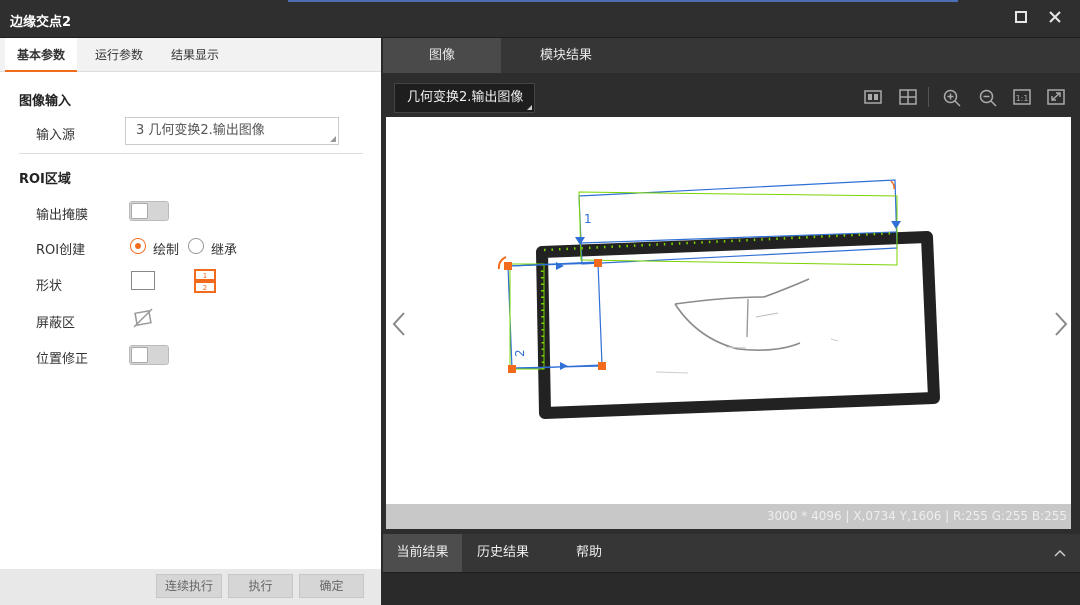  I want to click on tab-module-results: 模块结果, so click(566, 55).